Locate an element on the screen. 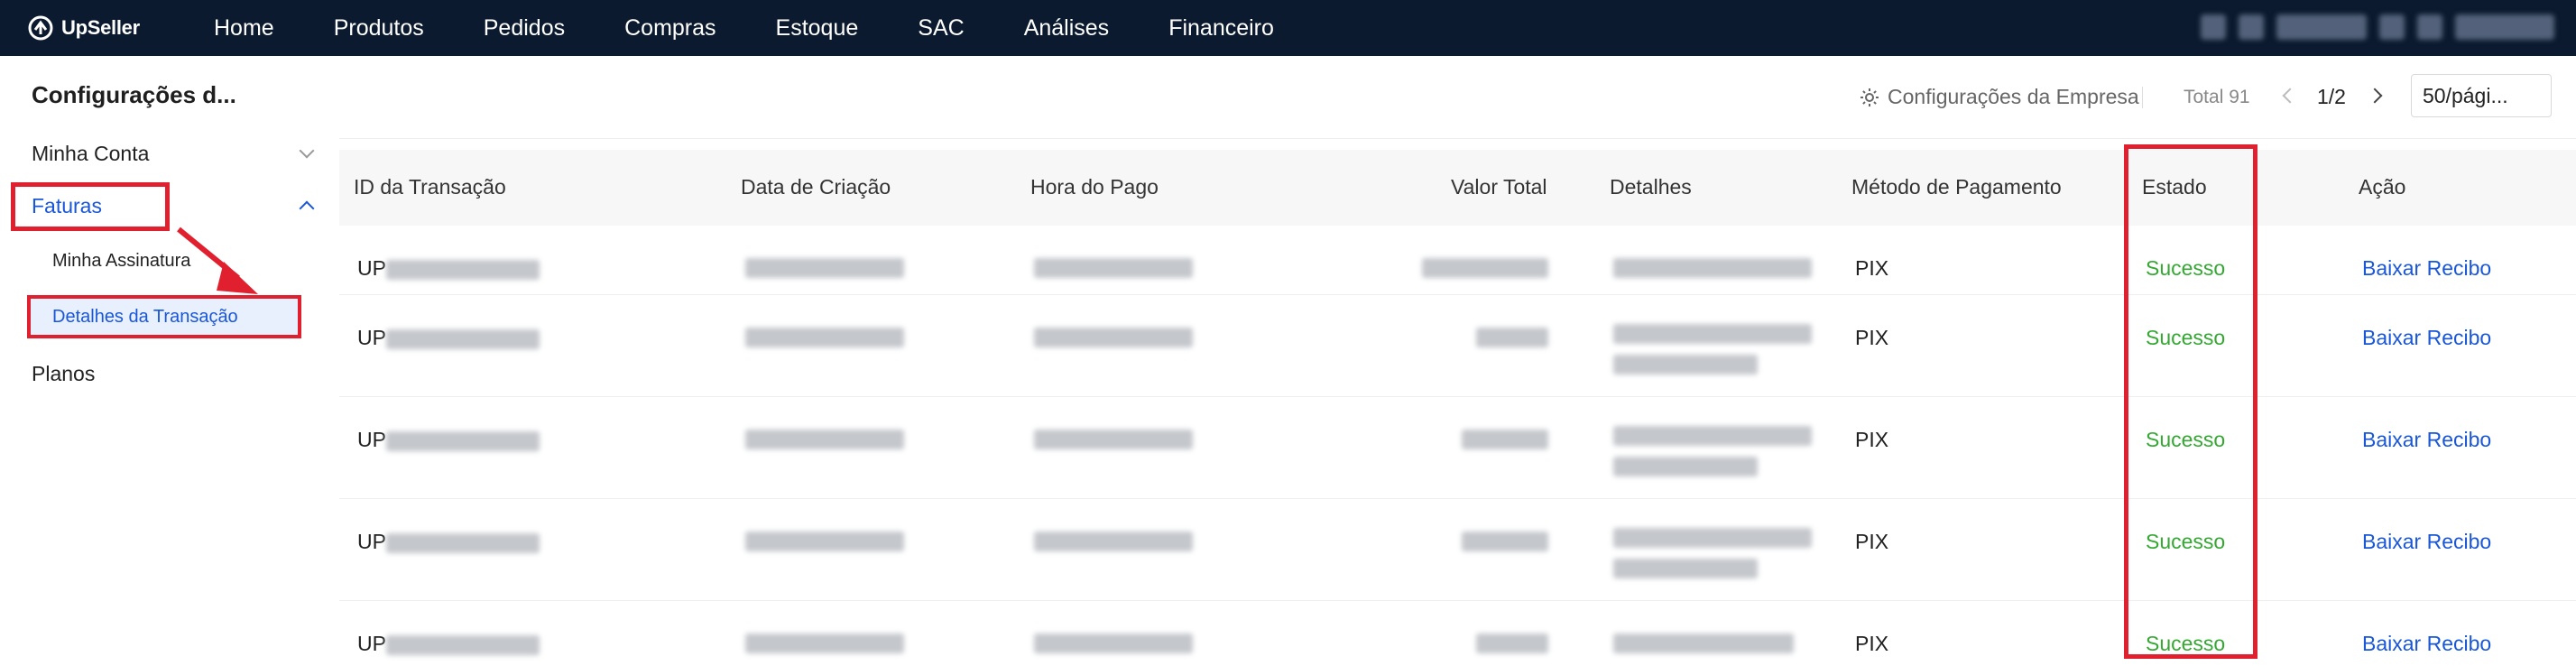  column-header-acao: Ação is located at coordinates (2382, 187).